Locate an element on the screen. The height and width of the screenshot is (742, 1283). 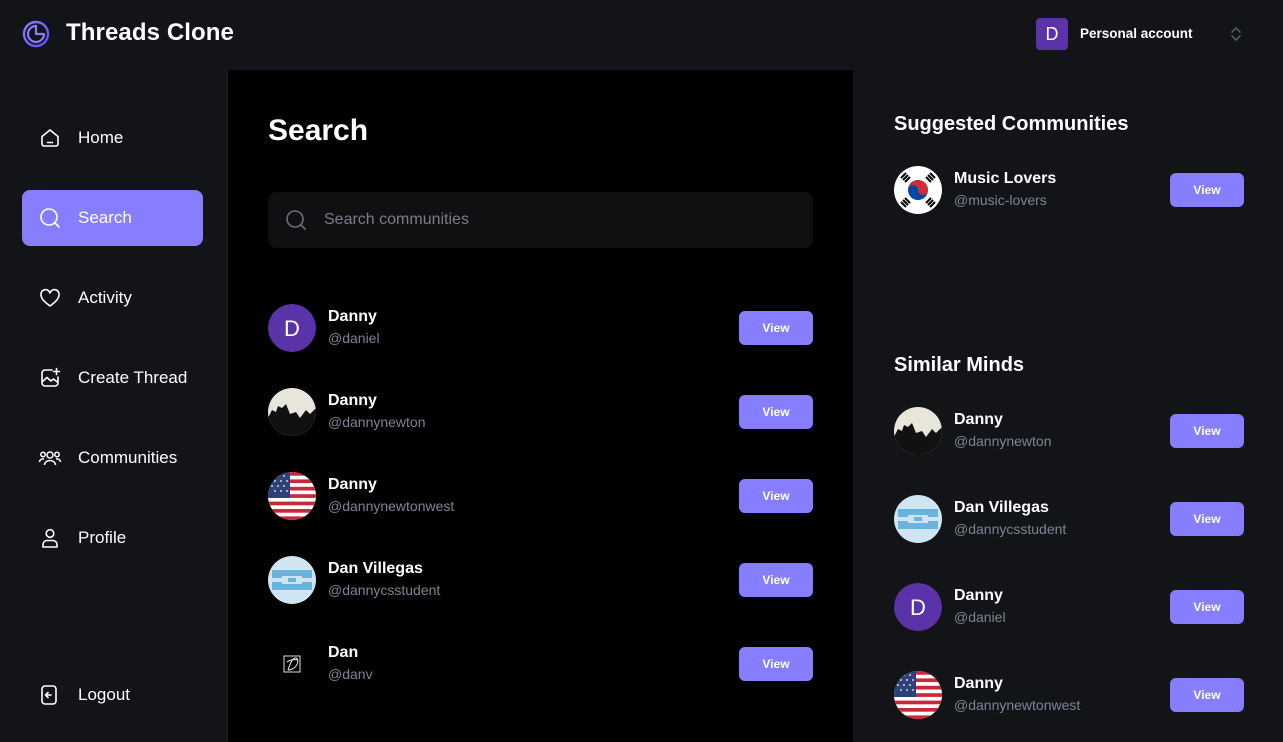
sidebar-item-communities: Communities is located at coordinates (112, 458).